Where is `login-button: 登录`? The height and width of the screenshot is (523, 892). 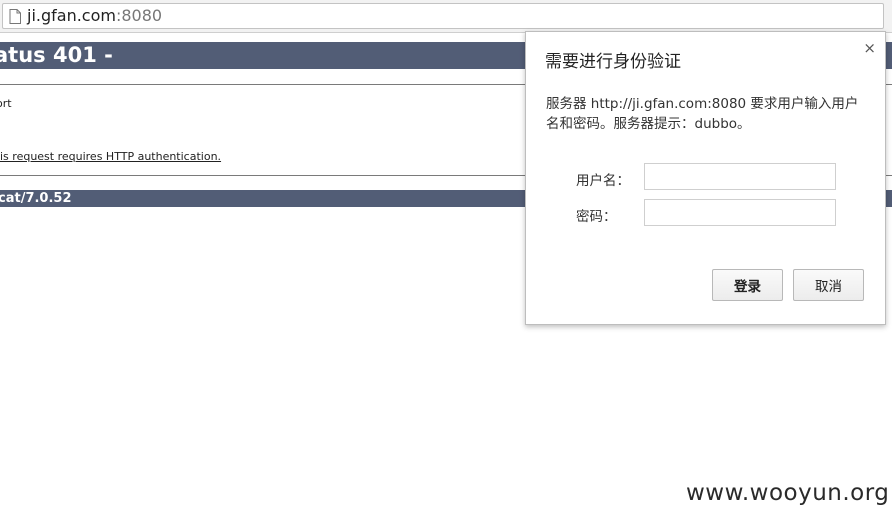
login-button: 登录 is located at coordinates (747, 285).